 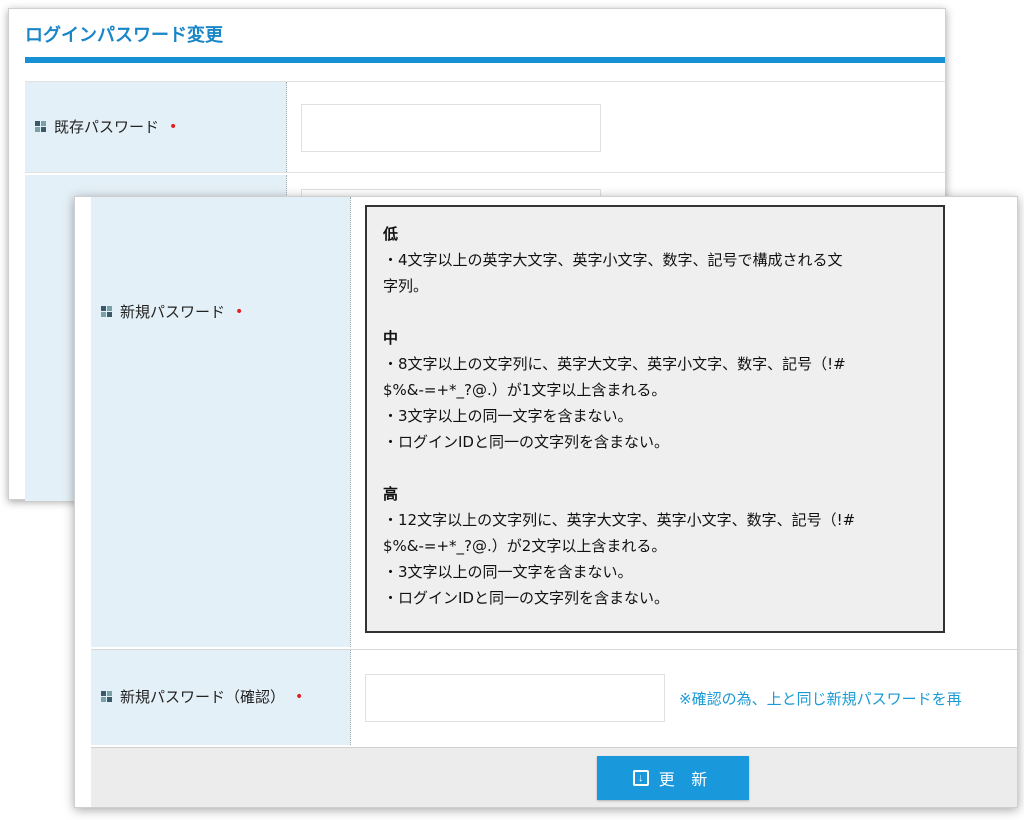 What do you see at coordinates (686, 780) in the screenshot?
I see `update-button-label: 更 新` at bounding box center [686, 780].